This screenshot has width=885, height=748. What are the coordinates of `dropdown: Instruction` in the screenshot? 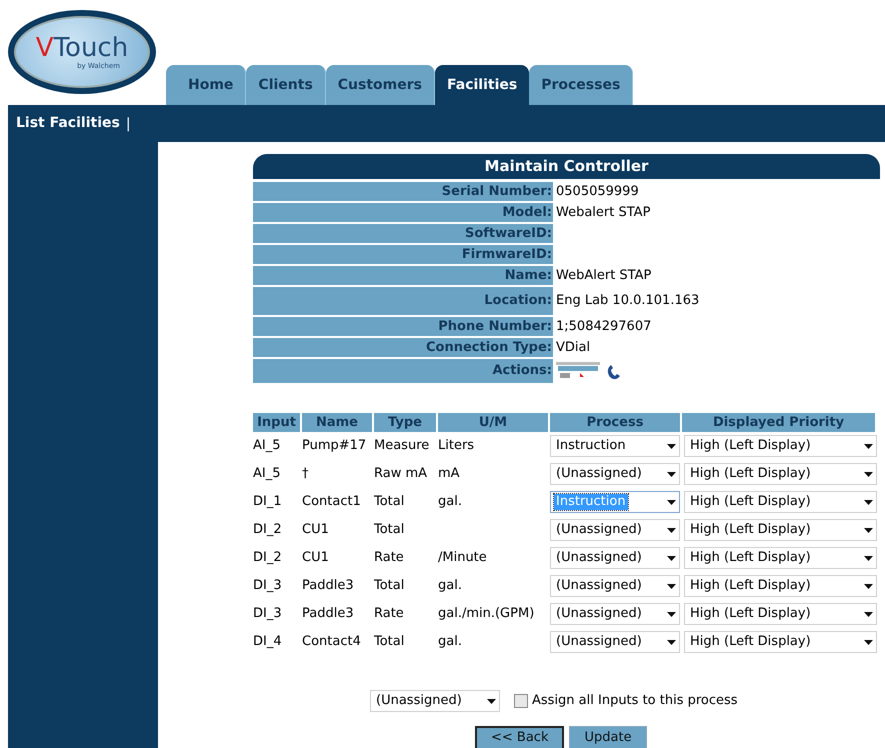 It's located at (615, 446).